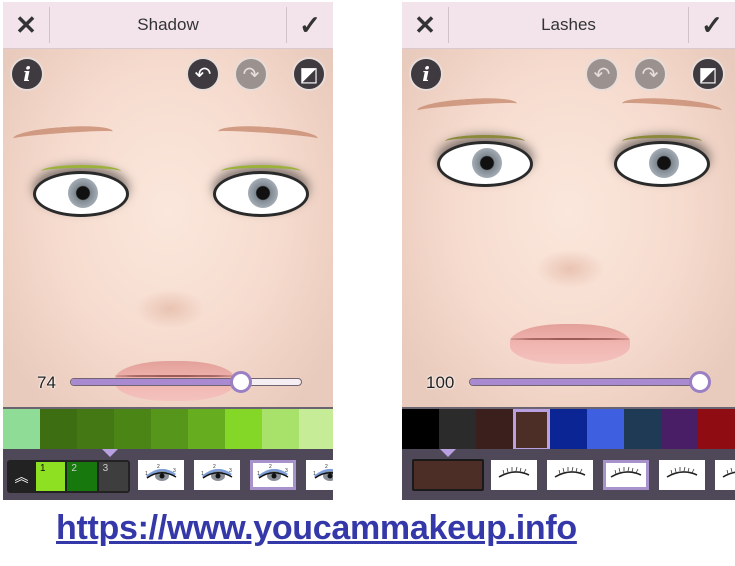 This screenshot has width=735, height=566. I want to click on eyeshadow-pattern-2: 1 2 3, so click(217, 475).